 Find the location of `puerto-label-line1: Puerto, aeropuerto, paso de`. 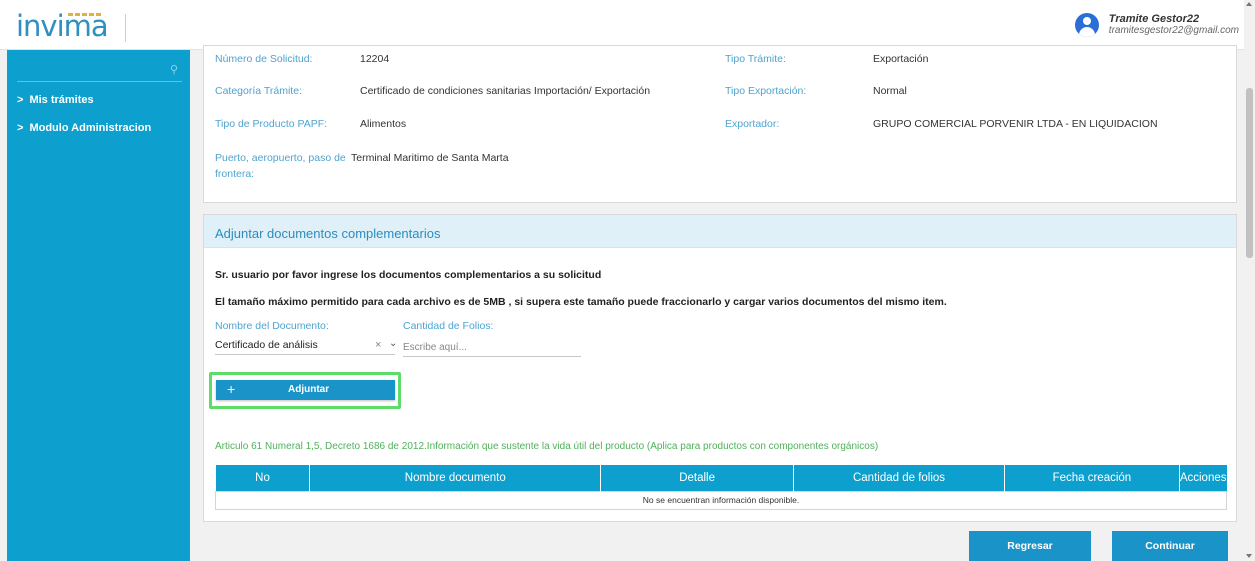

puerto-label-line1: Puerto, aeropuerto, paso de is located at coordinates (280, 158).